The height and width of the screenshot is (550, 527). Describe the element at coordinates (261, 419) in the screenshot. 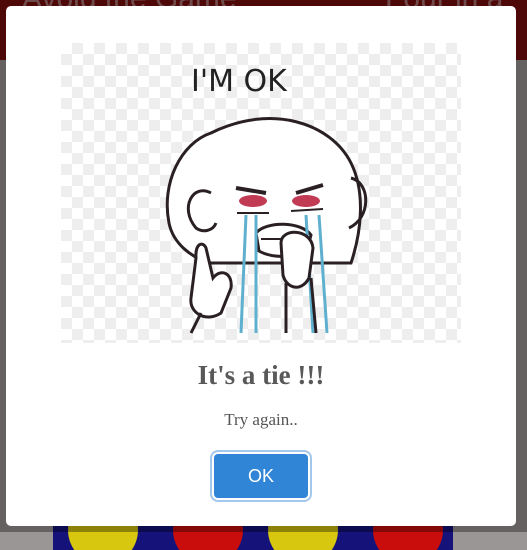

I see `dialog-message: Try again..` at that location.